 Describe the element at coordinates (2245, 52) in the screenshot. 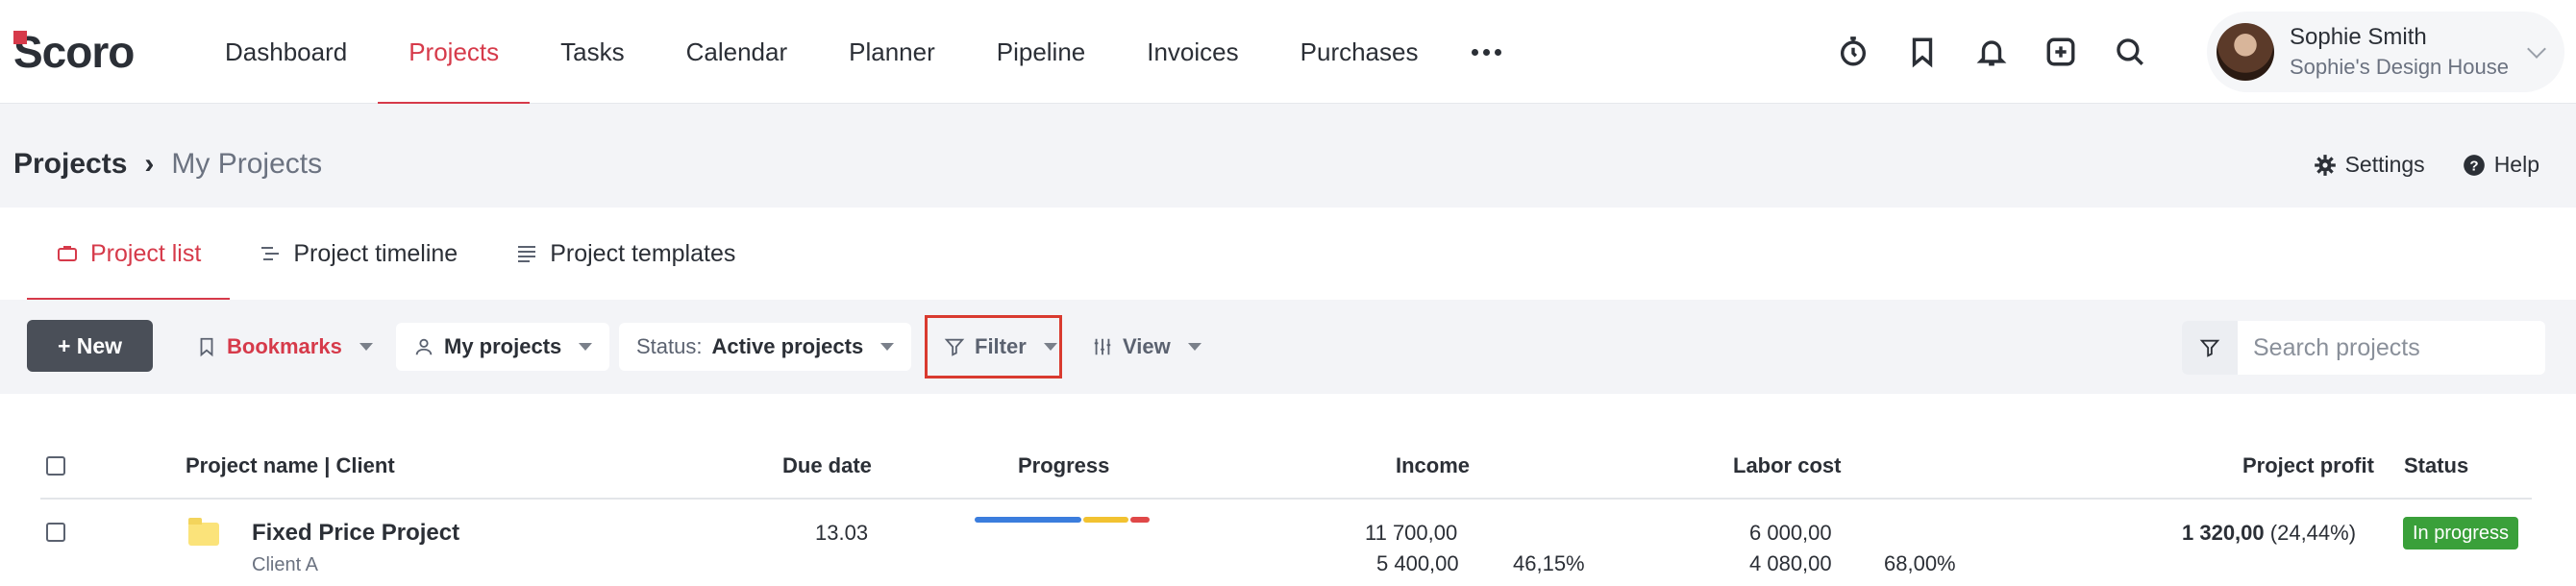

I see `avatar` at that location.